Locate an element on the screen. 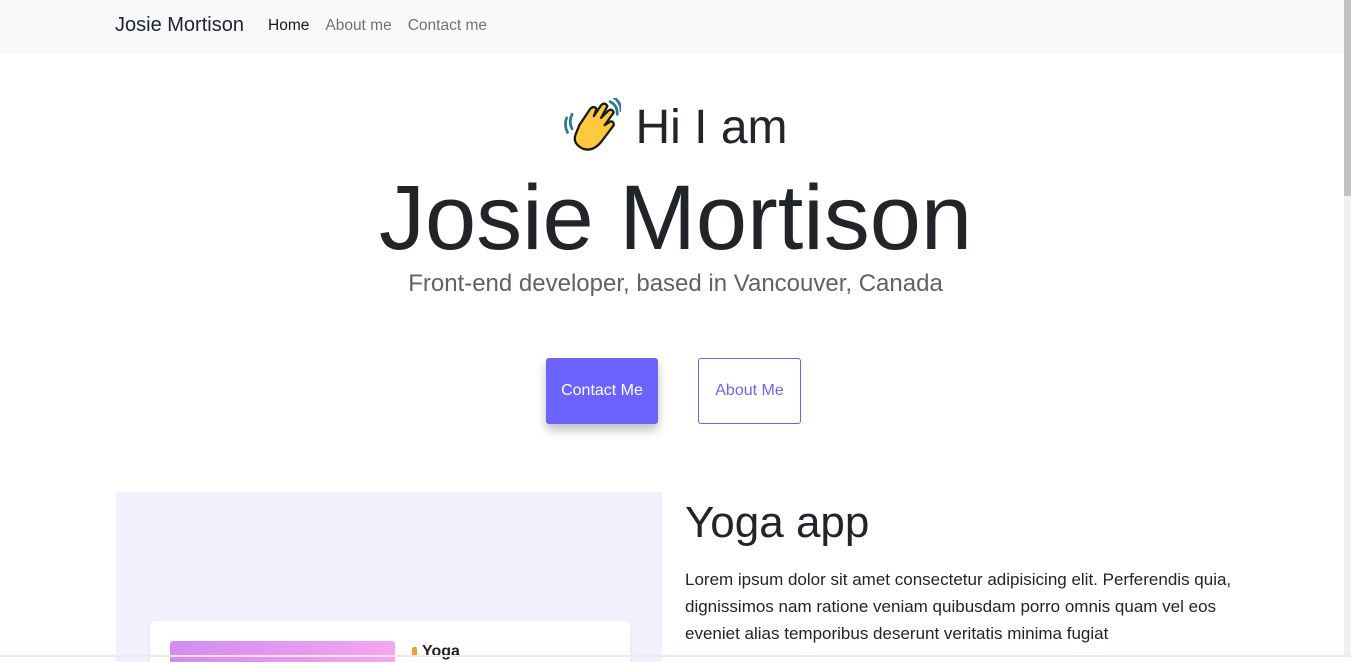 The width and height of the screenshot is (1351, 662). hero-greeting: Hi I am is located at coordinates (675, 127).